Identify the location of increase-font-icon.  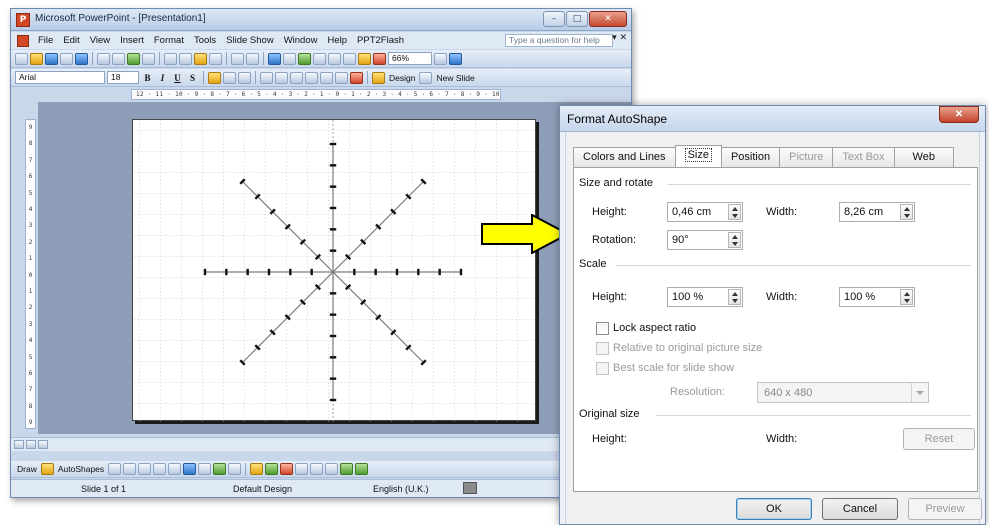
(296, 77).